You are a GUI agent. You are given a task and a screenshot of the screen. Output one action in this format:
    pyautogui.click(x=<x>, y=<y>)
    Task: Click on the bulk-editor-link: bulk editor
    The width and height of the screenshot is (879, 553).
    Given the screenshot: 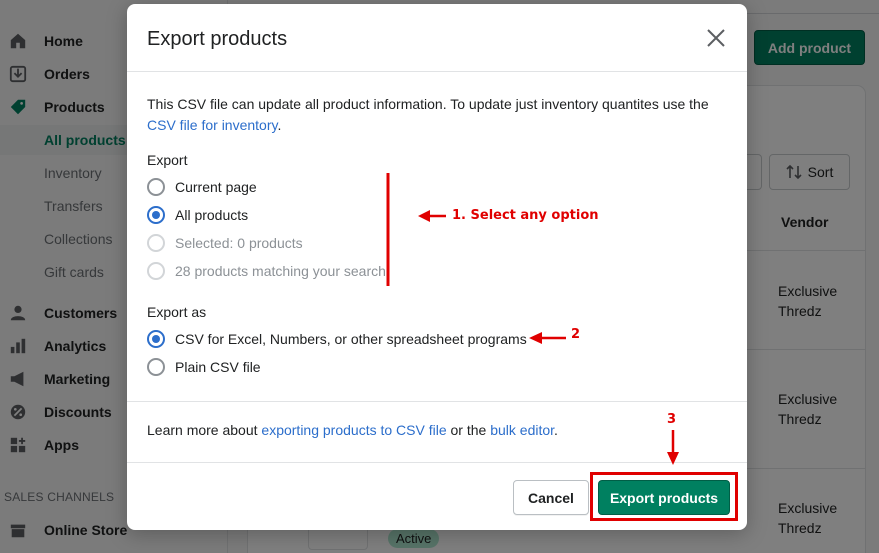 What is the action you would take?
    pyautogui.click(x=522, y=430)
    